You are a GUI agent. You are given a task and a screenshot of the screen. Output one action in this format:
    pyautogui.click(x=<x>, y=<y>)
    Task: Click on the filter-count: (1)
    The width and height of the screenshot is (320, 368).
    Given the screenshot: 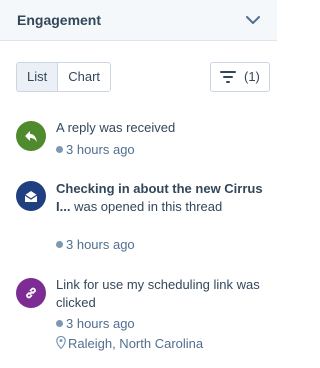 What is the action you would take?
    pyautogui.click(x=252, y=76)
    